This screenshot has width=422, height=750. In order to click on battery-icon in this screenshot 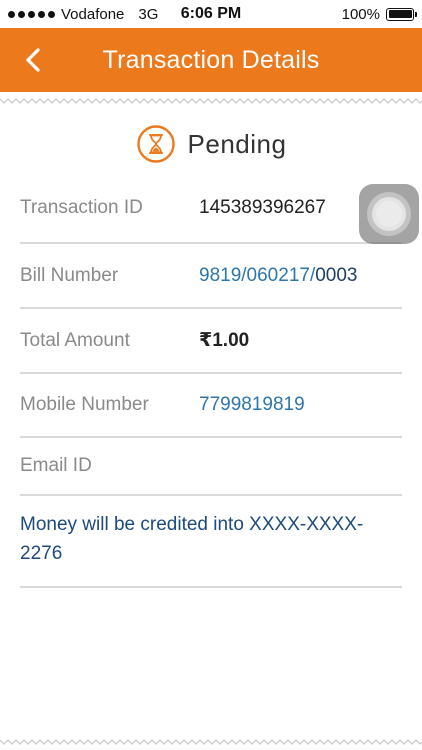, I will do `click(401, 14)`.